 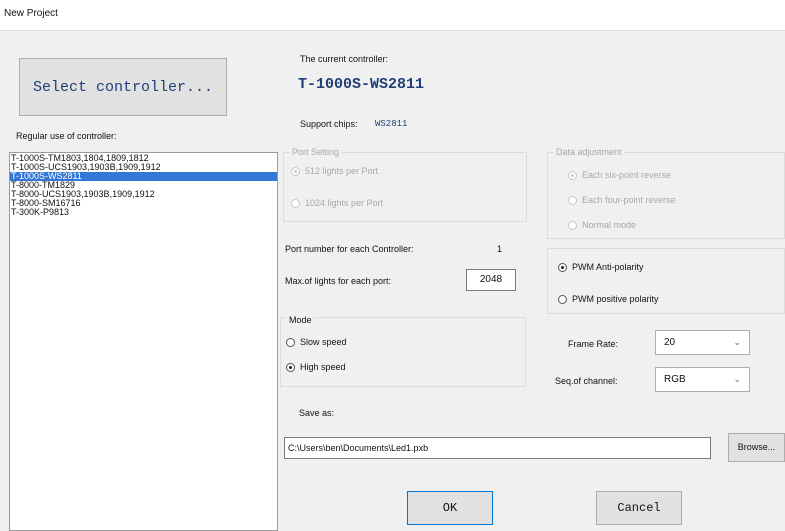 I want to click on port-1024-option: 1024 lights per Port, so click(x=337, y=203).